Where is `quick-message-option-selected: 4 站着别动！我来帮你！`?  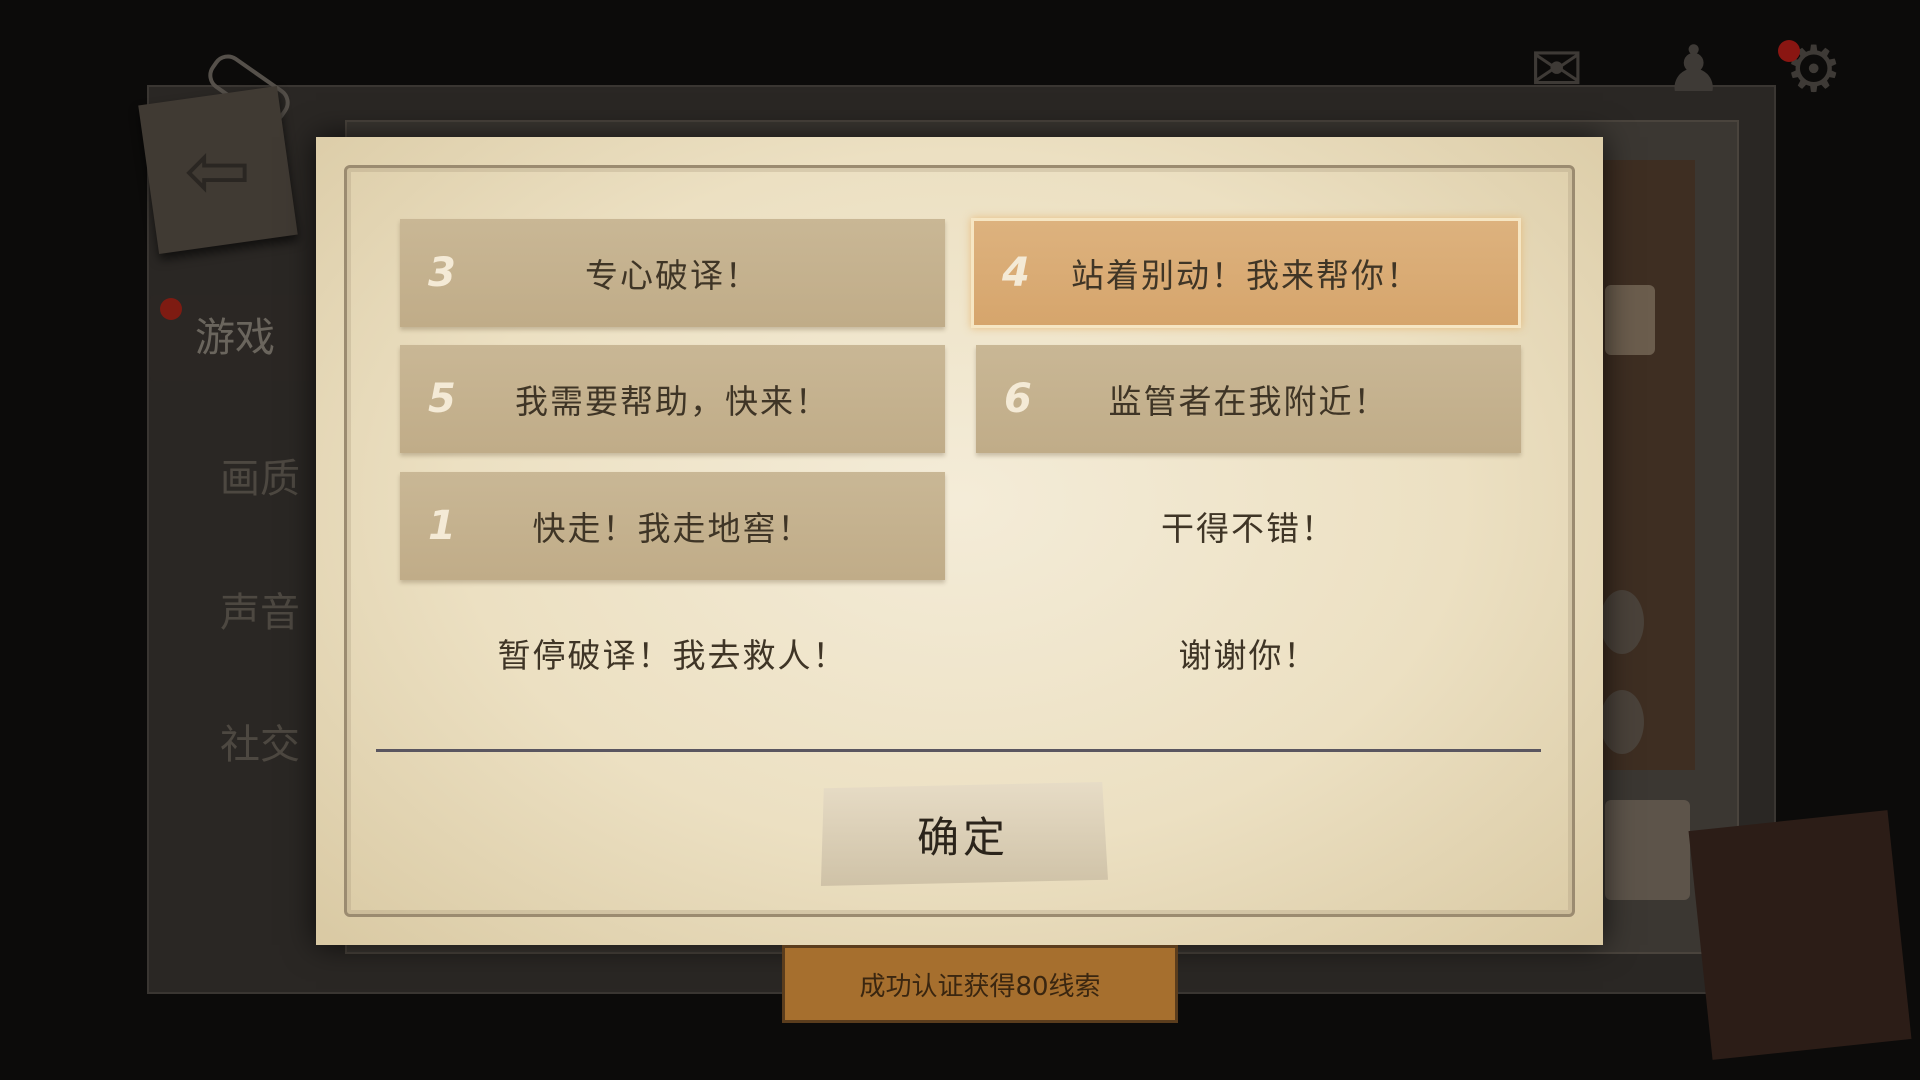 quick-message-option-selected: 4 站着别动！我来帮你！ is located at coordinates (1246, 273).